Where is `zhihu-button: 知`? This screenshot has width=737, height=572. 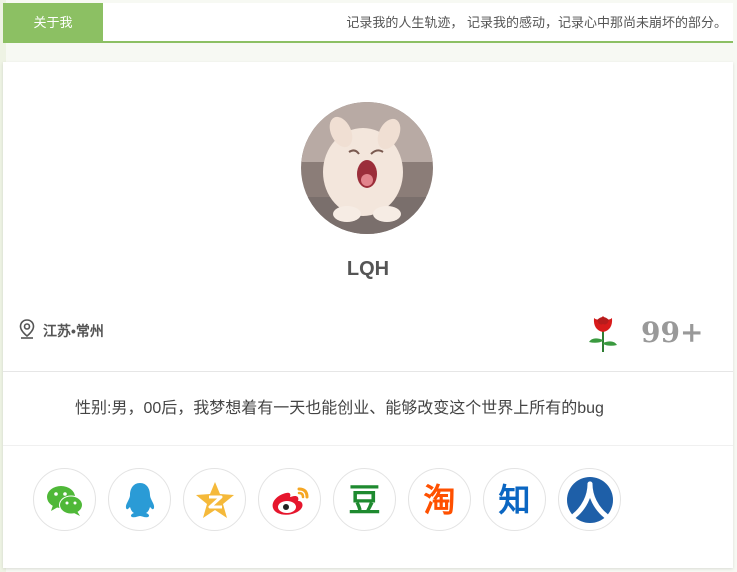 zhihu-button: 知 is located at coordinates (514, 499).